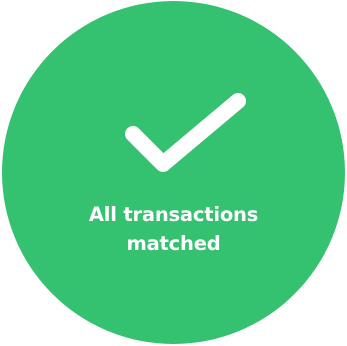 This screenshot has width=347, height=346. Describe the element at coordinates (173, 243) in the screenshot. I see `status-message-line-2: matched` at that location.